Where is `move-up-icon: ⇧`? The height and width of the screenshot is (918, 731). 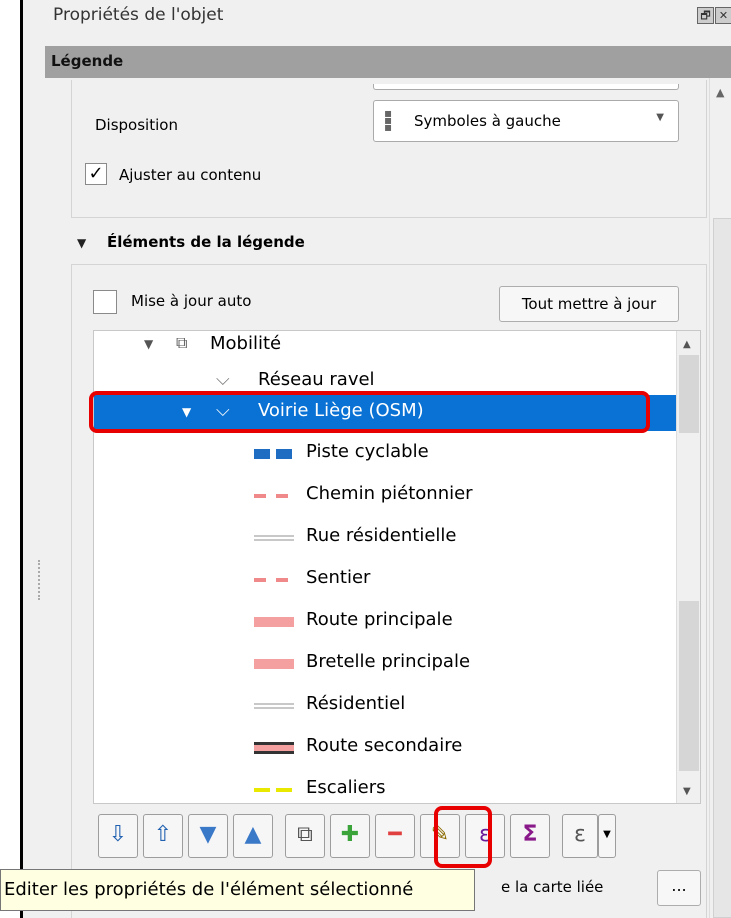
move-up-icon: ⇧ is located at coordinates (163, 834).